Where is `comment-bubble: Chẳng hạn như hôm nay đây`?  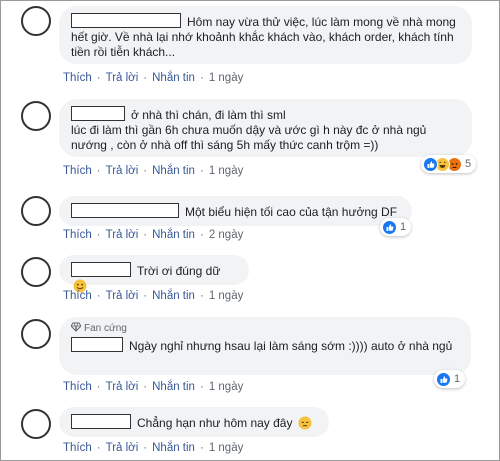
comment-bubble: Chẳng hạn như hôm nay đây is located at coordinates (194, 422).